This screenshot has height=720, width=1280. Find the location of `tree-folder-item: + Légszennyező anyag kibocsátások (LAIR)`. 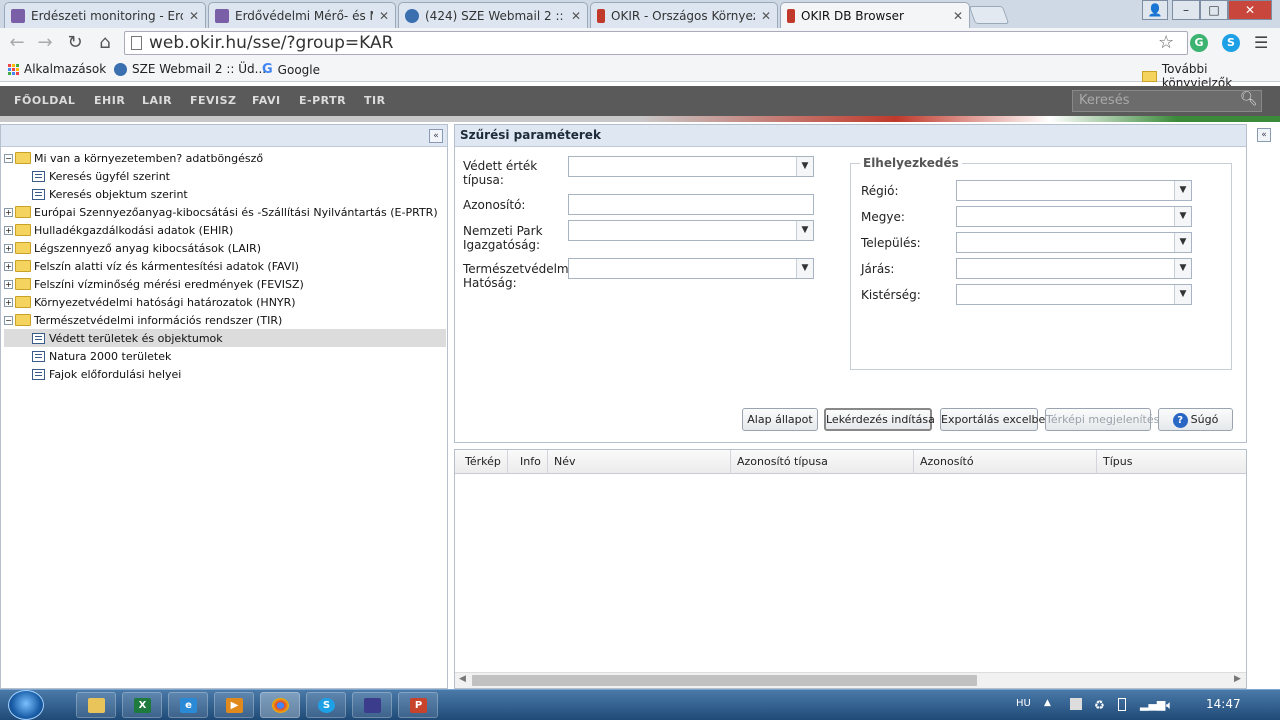

tree-folder-item: + Légszennyező anyag kibocsátások (LAIR) is located at coordinates (225, 248).